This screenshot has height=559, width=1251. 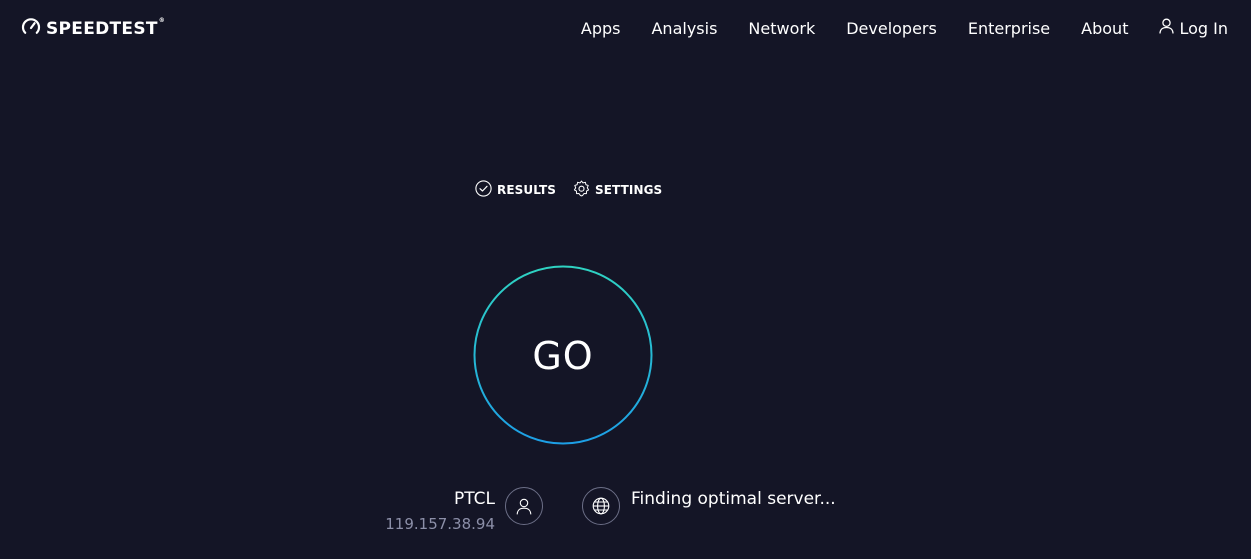 I want to click on gauge-icon, so click(x=31, y=29).